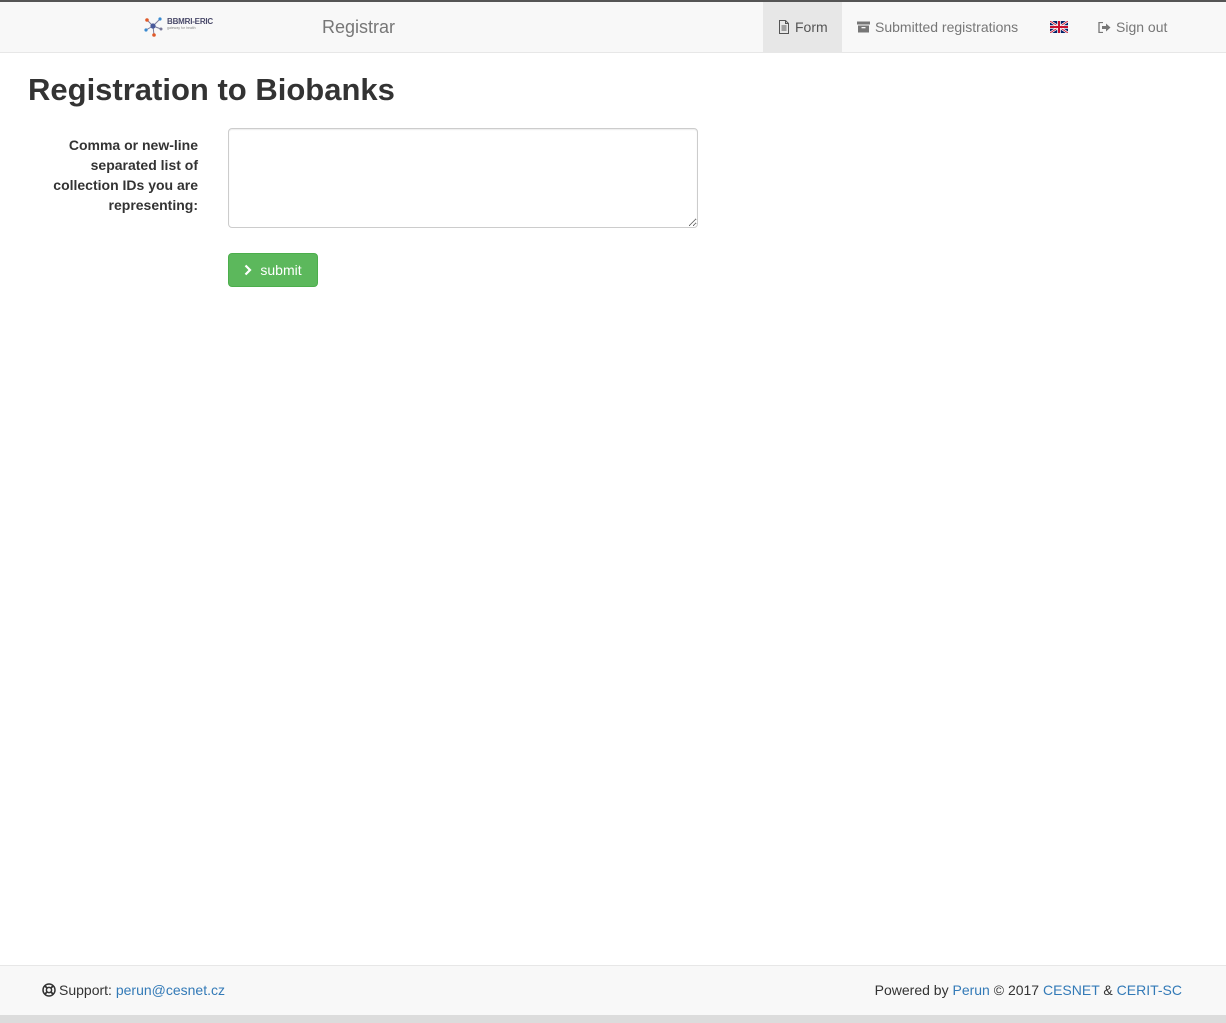 Image resolution: width=1226 pixels, height=1023 pixels. I want to click on lifebuoy-icon, so click(49, 990).